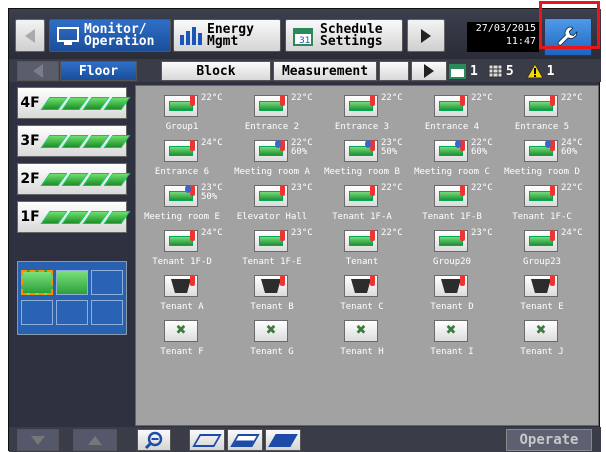 This screenshot has height=452, width=606. I want to click on scroll-up-button, so click(95, 440).